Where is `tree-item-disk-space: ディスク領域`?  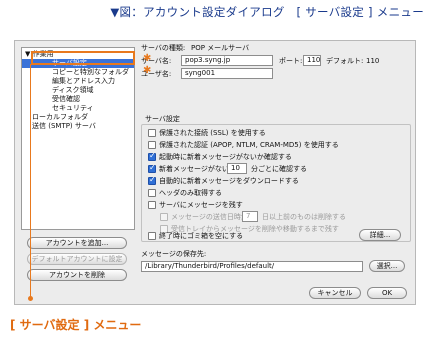
tree-item-disk-space: ディスク領域 is located at coordinates (78, 90).